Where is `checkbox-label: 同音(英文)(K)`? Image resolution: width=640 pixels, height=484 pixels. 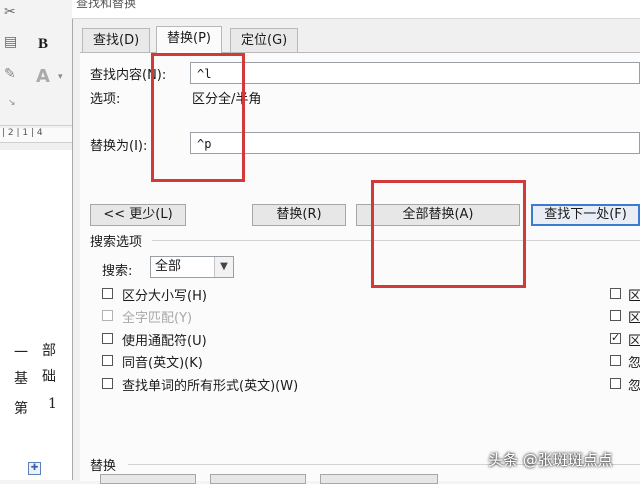 checkbox-label: 同音(英文)(K) is located at coordinates (162, 363).